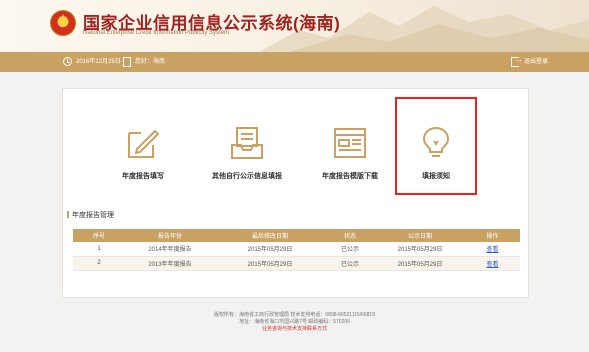  What do you see at coordinates (420, 235) in the screenshot?
I see `table-header-cell: 公示日期` at bounding box center [420, 235].